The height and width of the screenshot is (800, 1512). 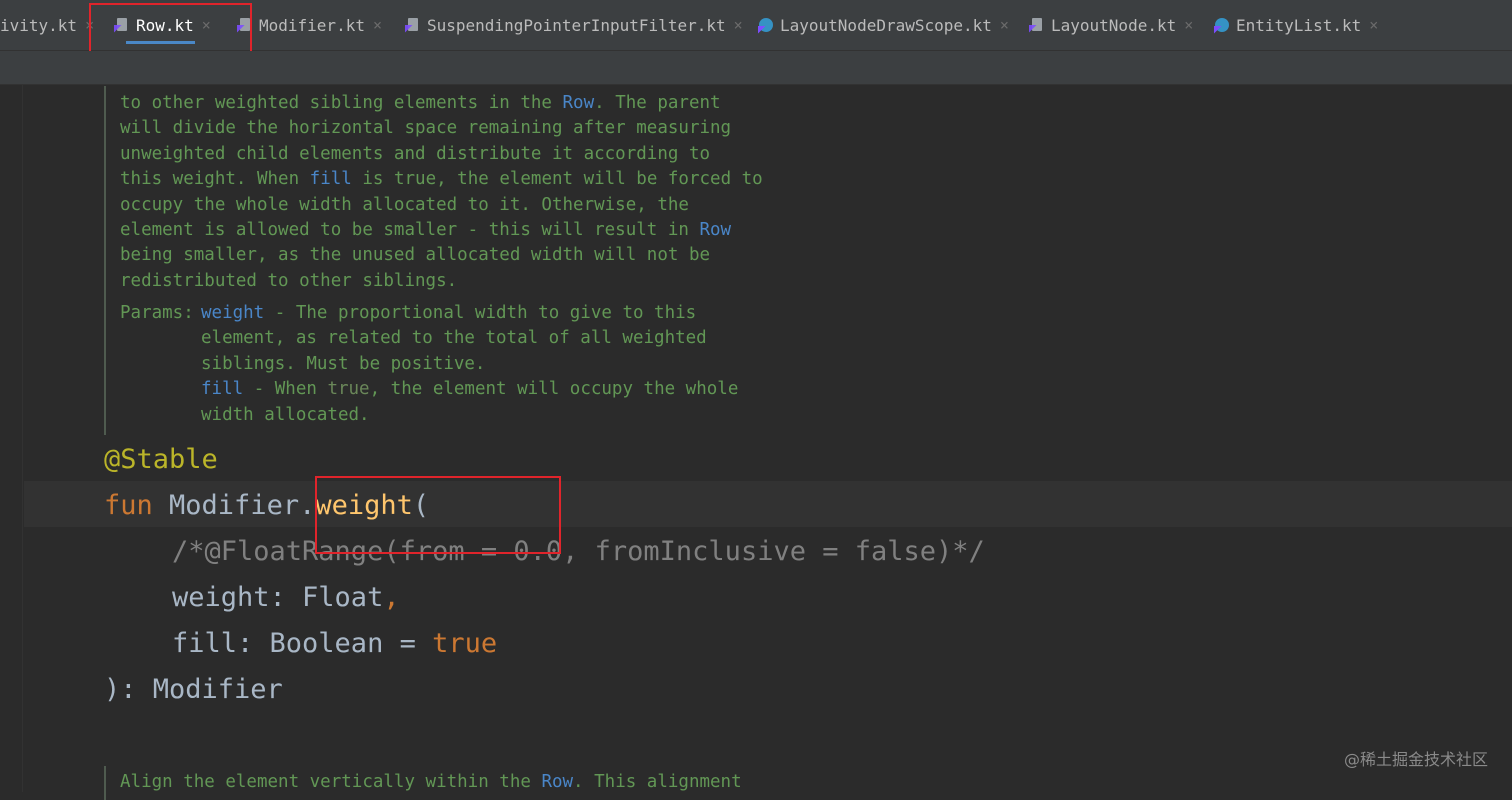 I want to click on doc-text: . The parent, so click(x=657, y=103).